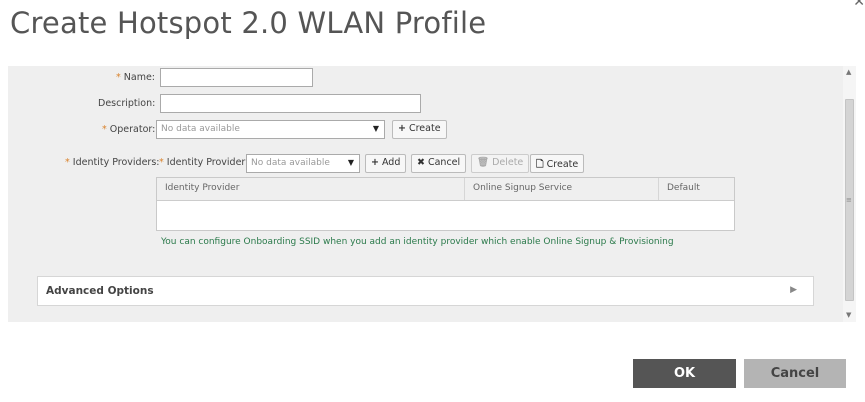 The width and height of the screenshot is (865, 402). Describe the element at coordinates (270, 129) in the screenshot. I see `operator-select: No data available ▼` at that location.